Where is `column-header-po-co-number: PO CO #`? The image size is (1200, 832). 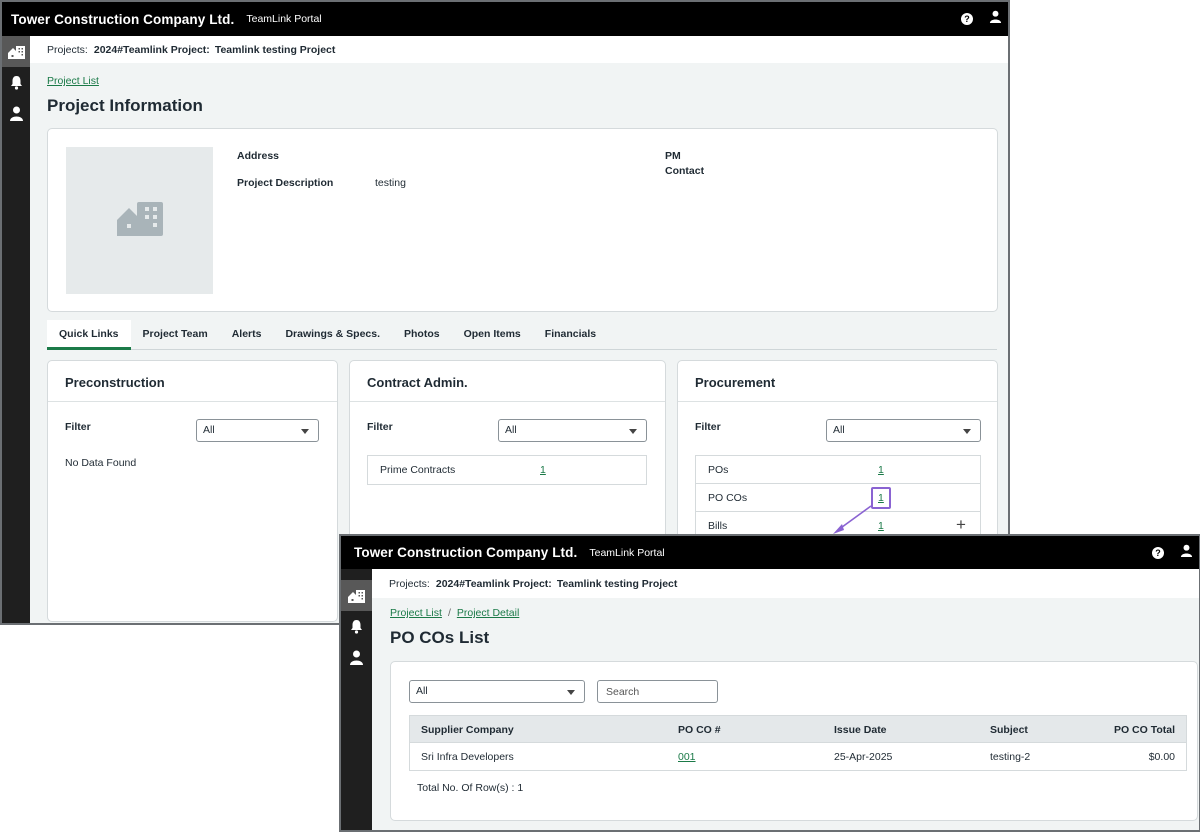
column-header-po-co-number: PO CO # is located at coordinates (699, 730).